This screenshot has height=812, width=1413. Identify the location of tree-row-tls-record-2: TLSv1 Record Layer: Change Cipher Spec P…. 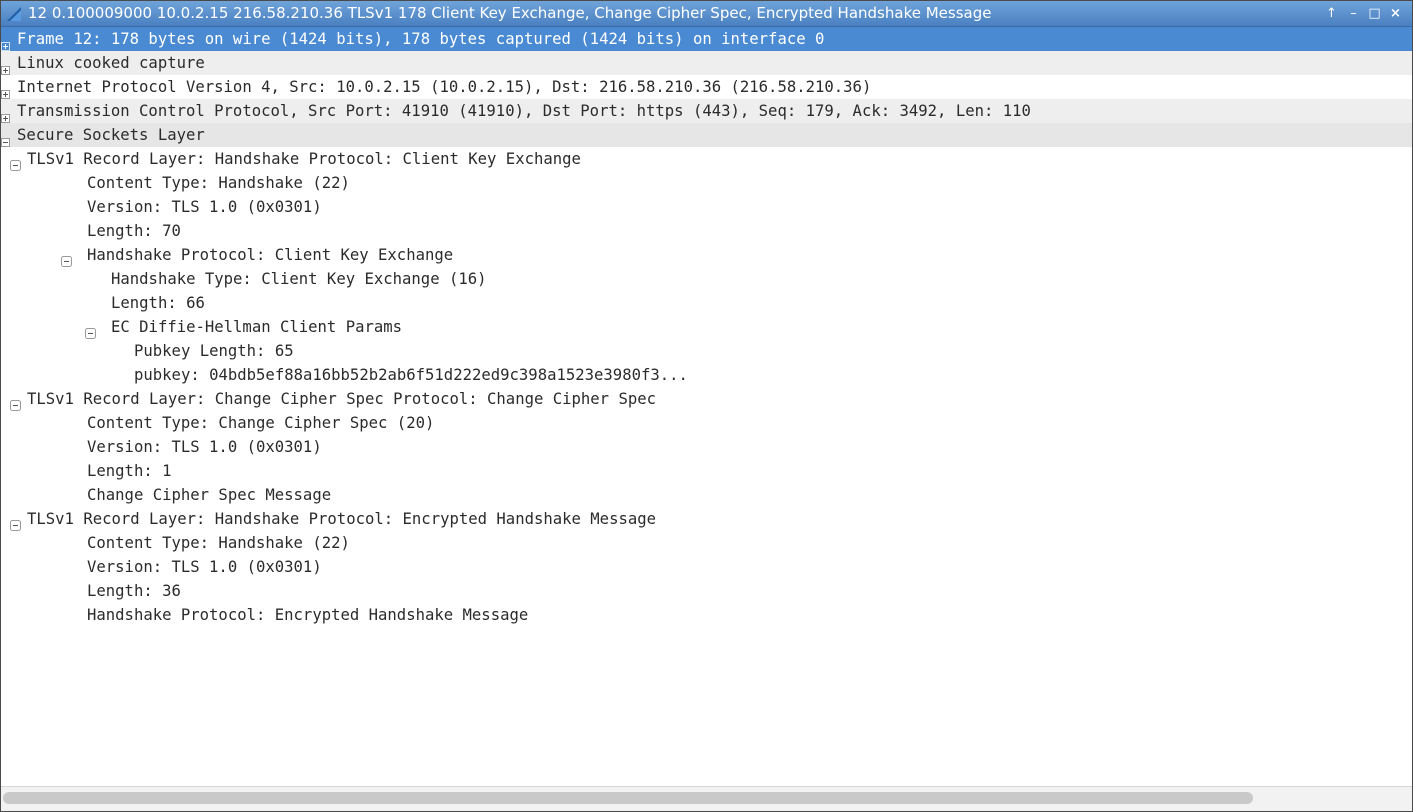
(706, 399).